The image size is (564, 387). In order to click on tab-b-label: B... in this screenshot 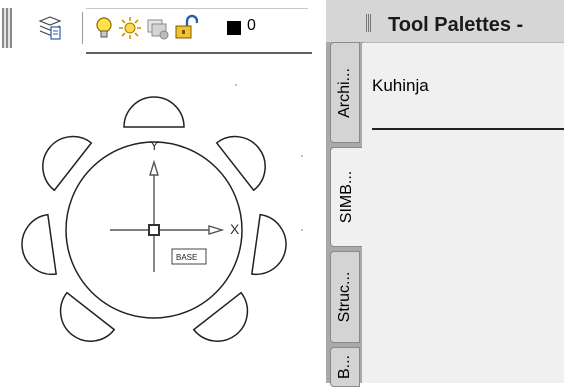, I will do `click(344, 367)`.